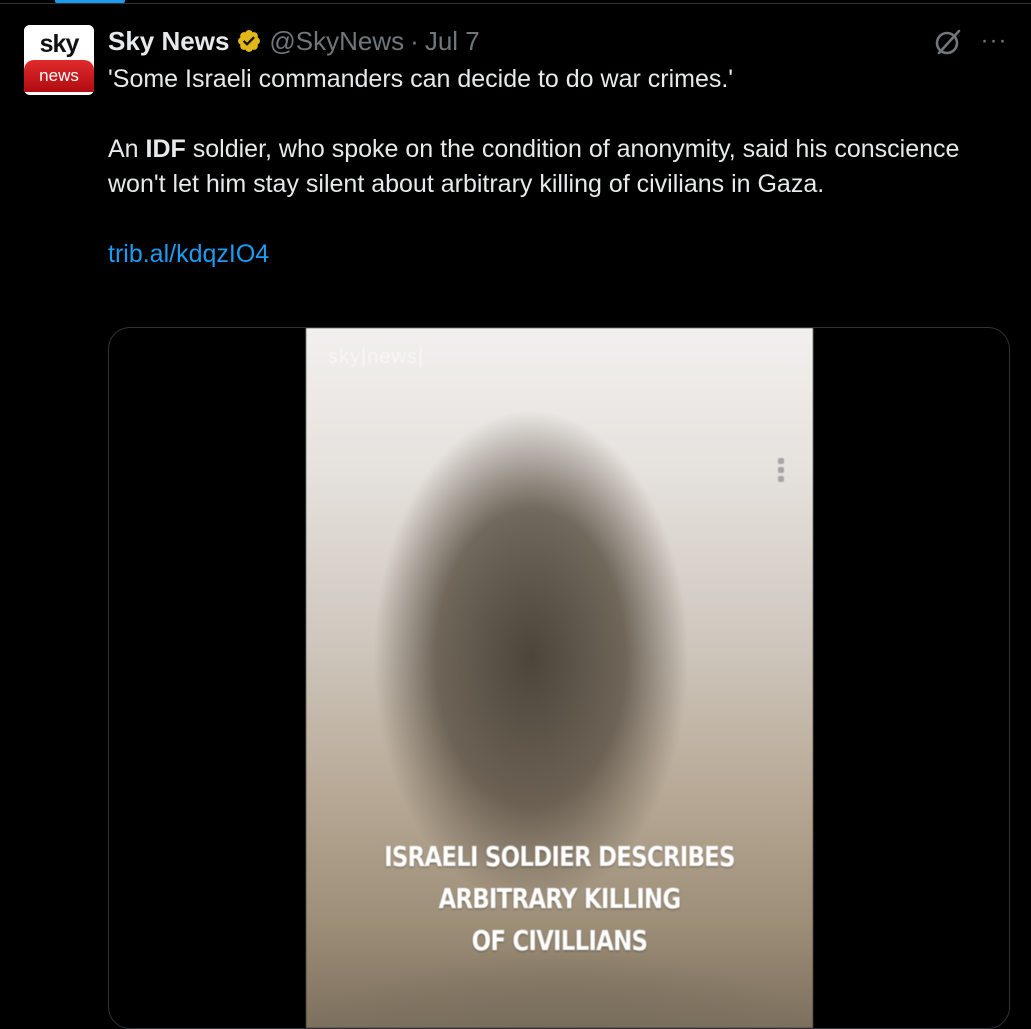 The width and height of the screenshot is (1031, 1029). Describe the element at coordinates (249, 41) in the screenshot. I see `verified-badge-icon` at that location.